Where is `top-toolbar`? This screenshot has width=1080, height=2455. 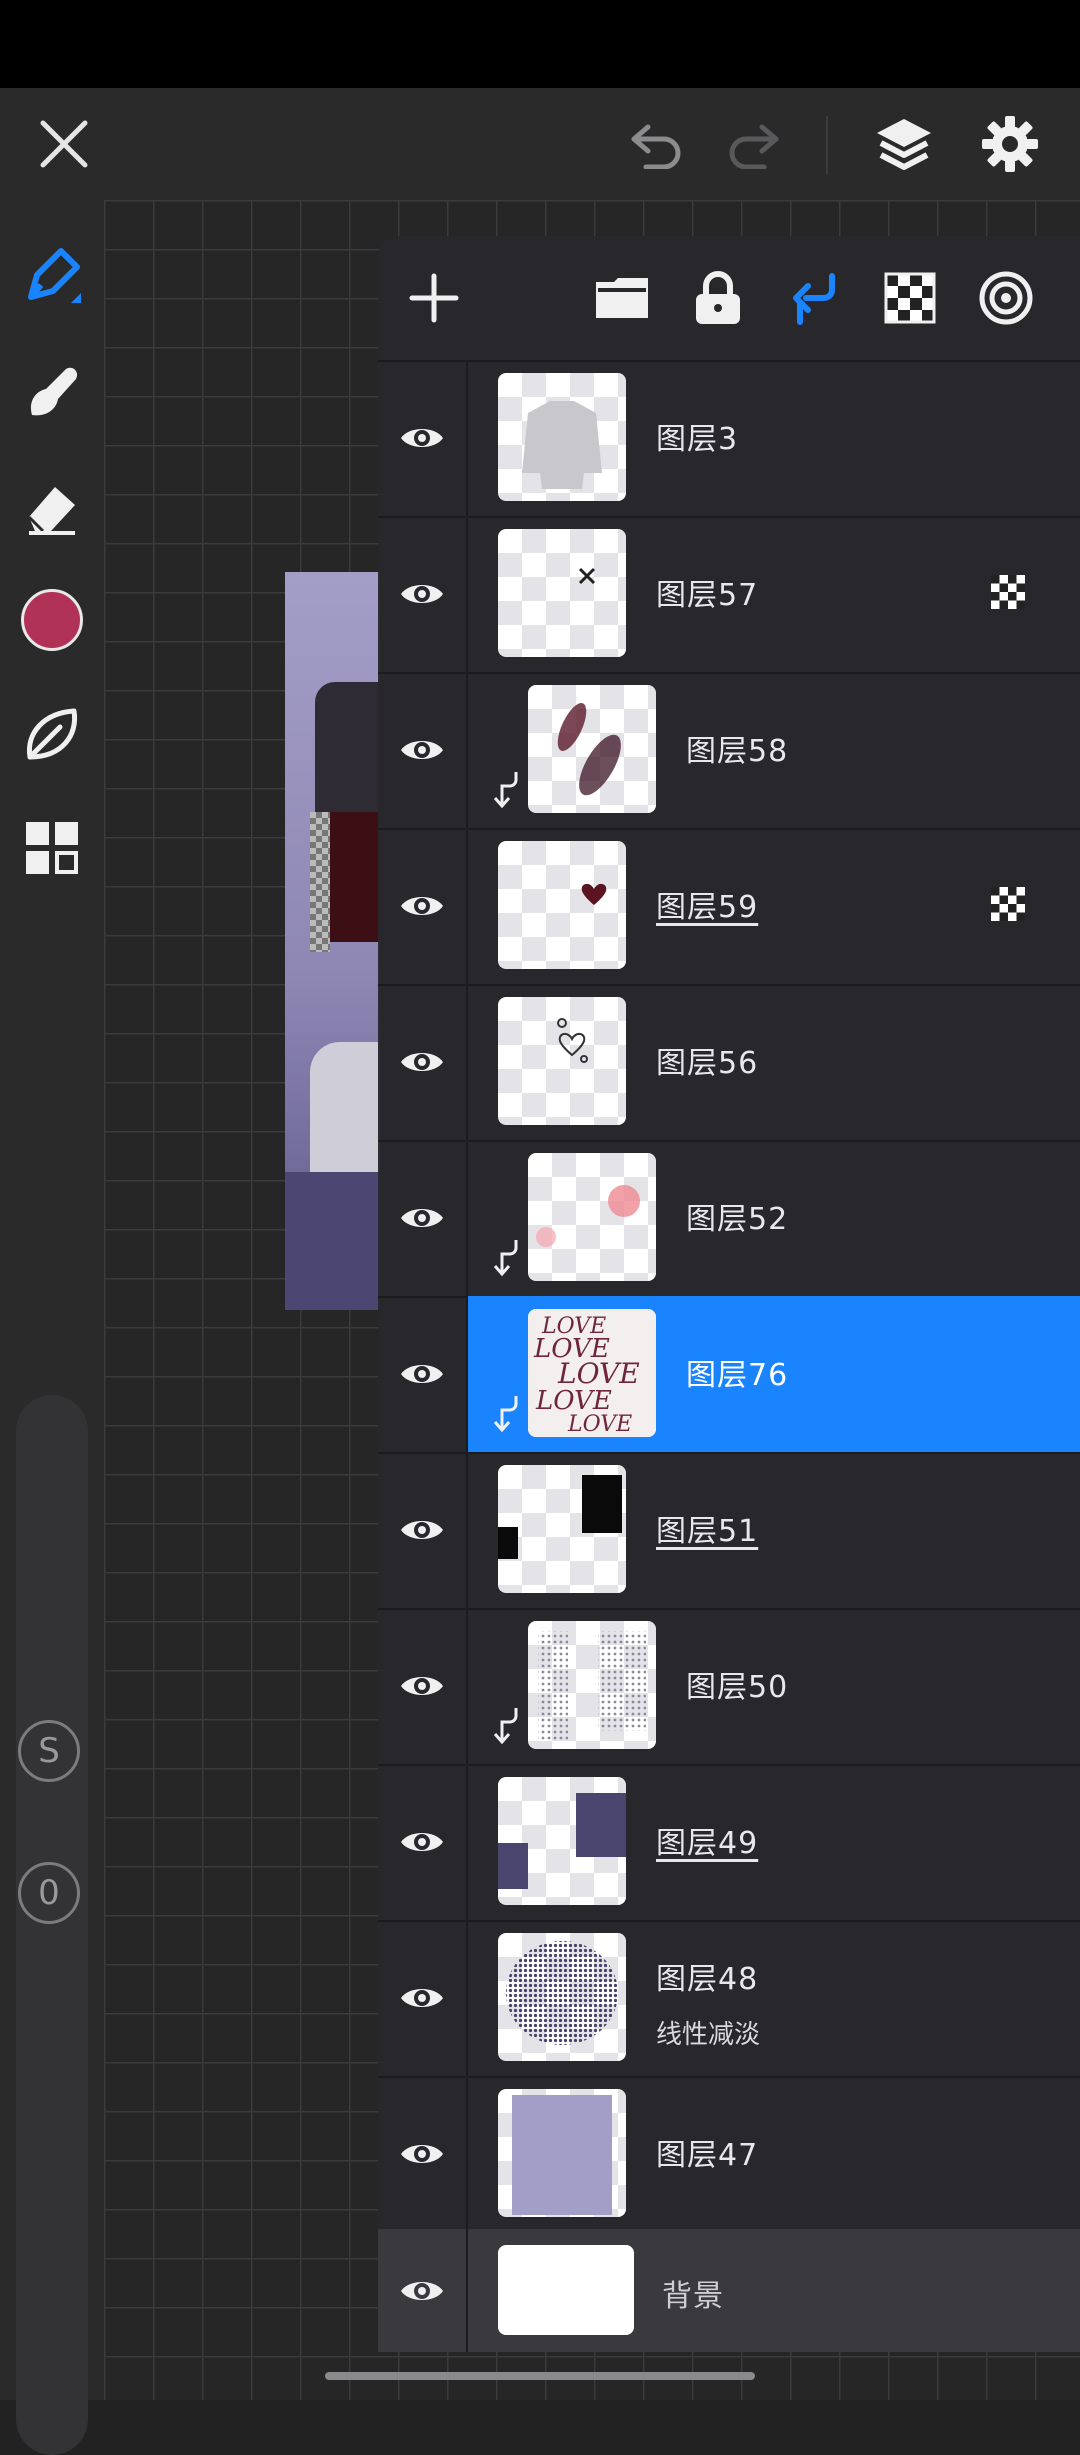
top-toolbar is located at coordinates (540, 144).